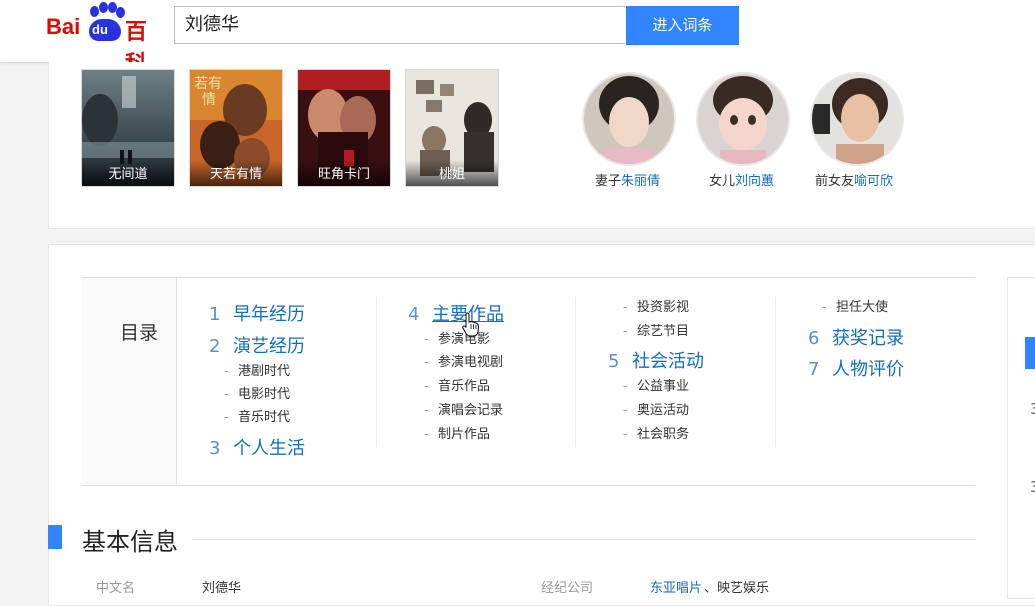 This screenshot has width=1035, height=606. I want to click on toc-subitem: - 奥运活动, so click(656, 408).